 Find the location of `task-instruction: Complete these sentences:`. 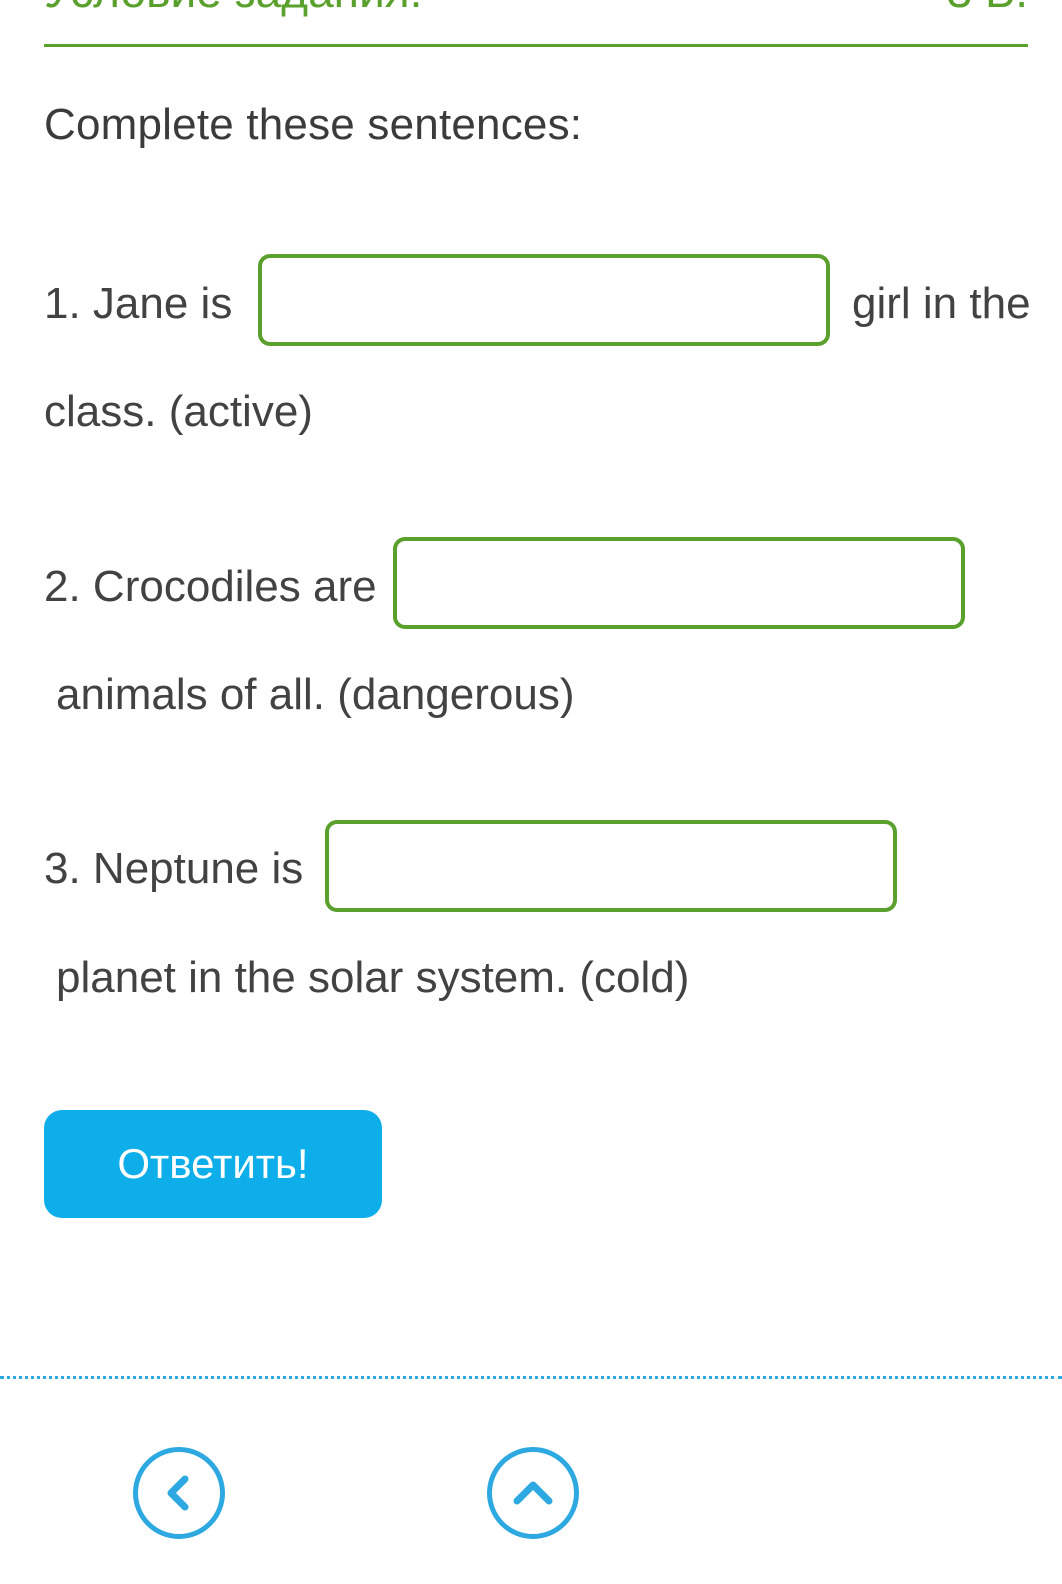

task-instruction: Complete these sentences: is located at coordinates (313, 124).